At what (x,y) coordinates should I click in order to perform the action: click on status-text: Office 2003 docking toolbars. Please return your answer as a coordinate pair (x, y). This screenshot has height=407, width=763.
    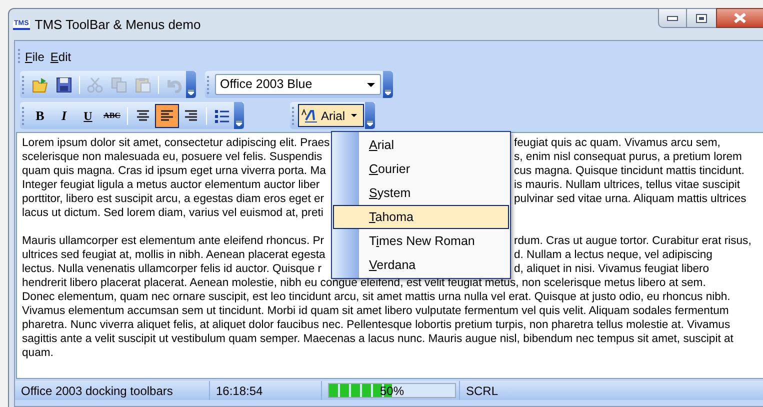
    Looking at the image, I should click on (97, 391).